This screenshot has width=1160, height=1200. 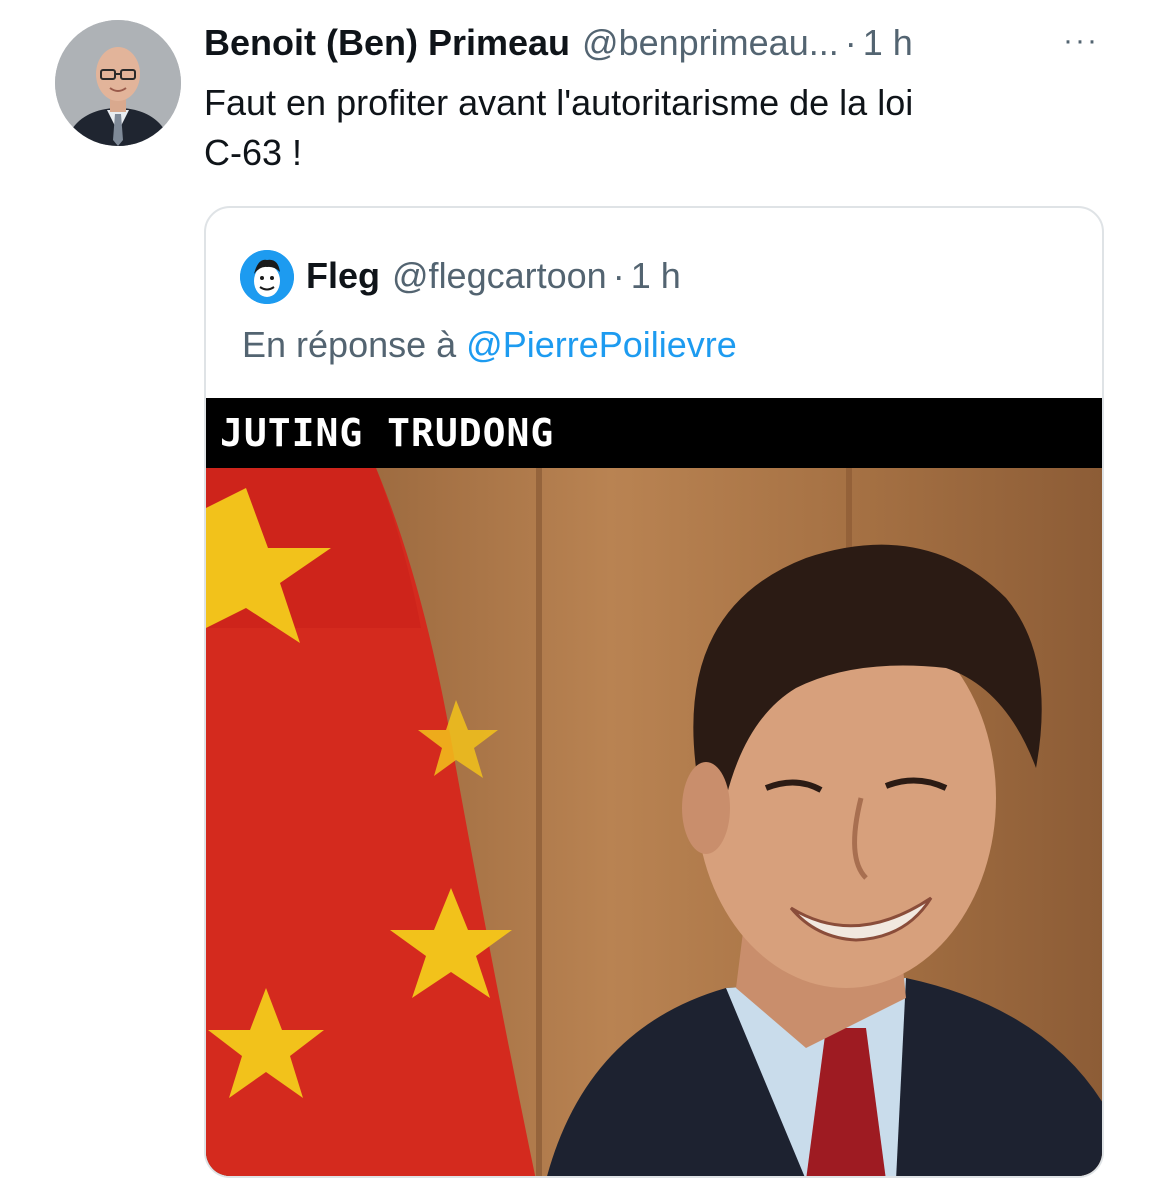 I want to click on author-avatar, so click(x=118, y=83).